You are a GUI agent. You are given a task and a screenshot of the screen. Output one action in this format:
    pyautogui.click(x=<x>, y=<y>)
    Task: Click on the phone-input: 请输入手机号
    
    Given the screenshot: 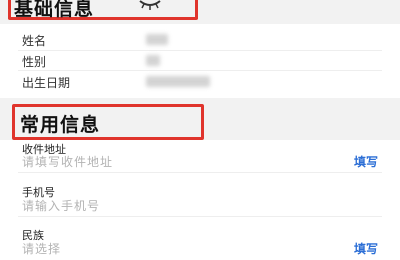 What is the action you would take?
    pyautogui.click(x=61, y=205)
    